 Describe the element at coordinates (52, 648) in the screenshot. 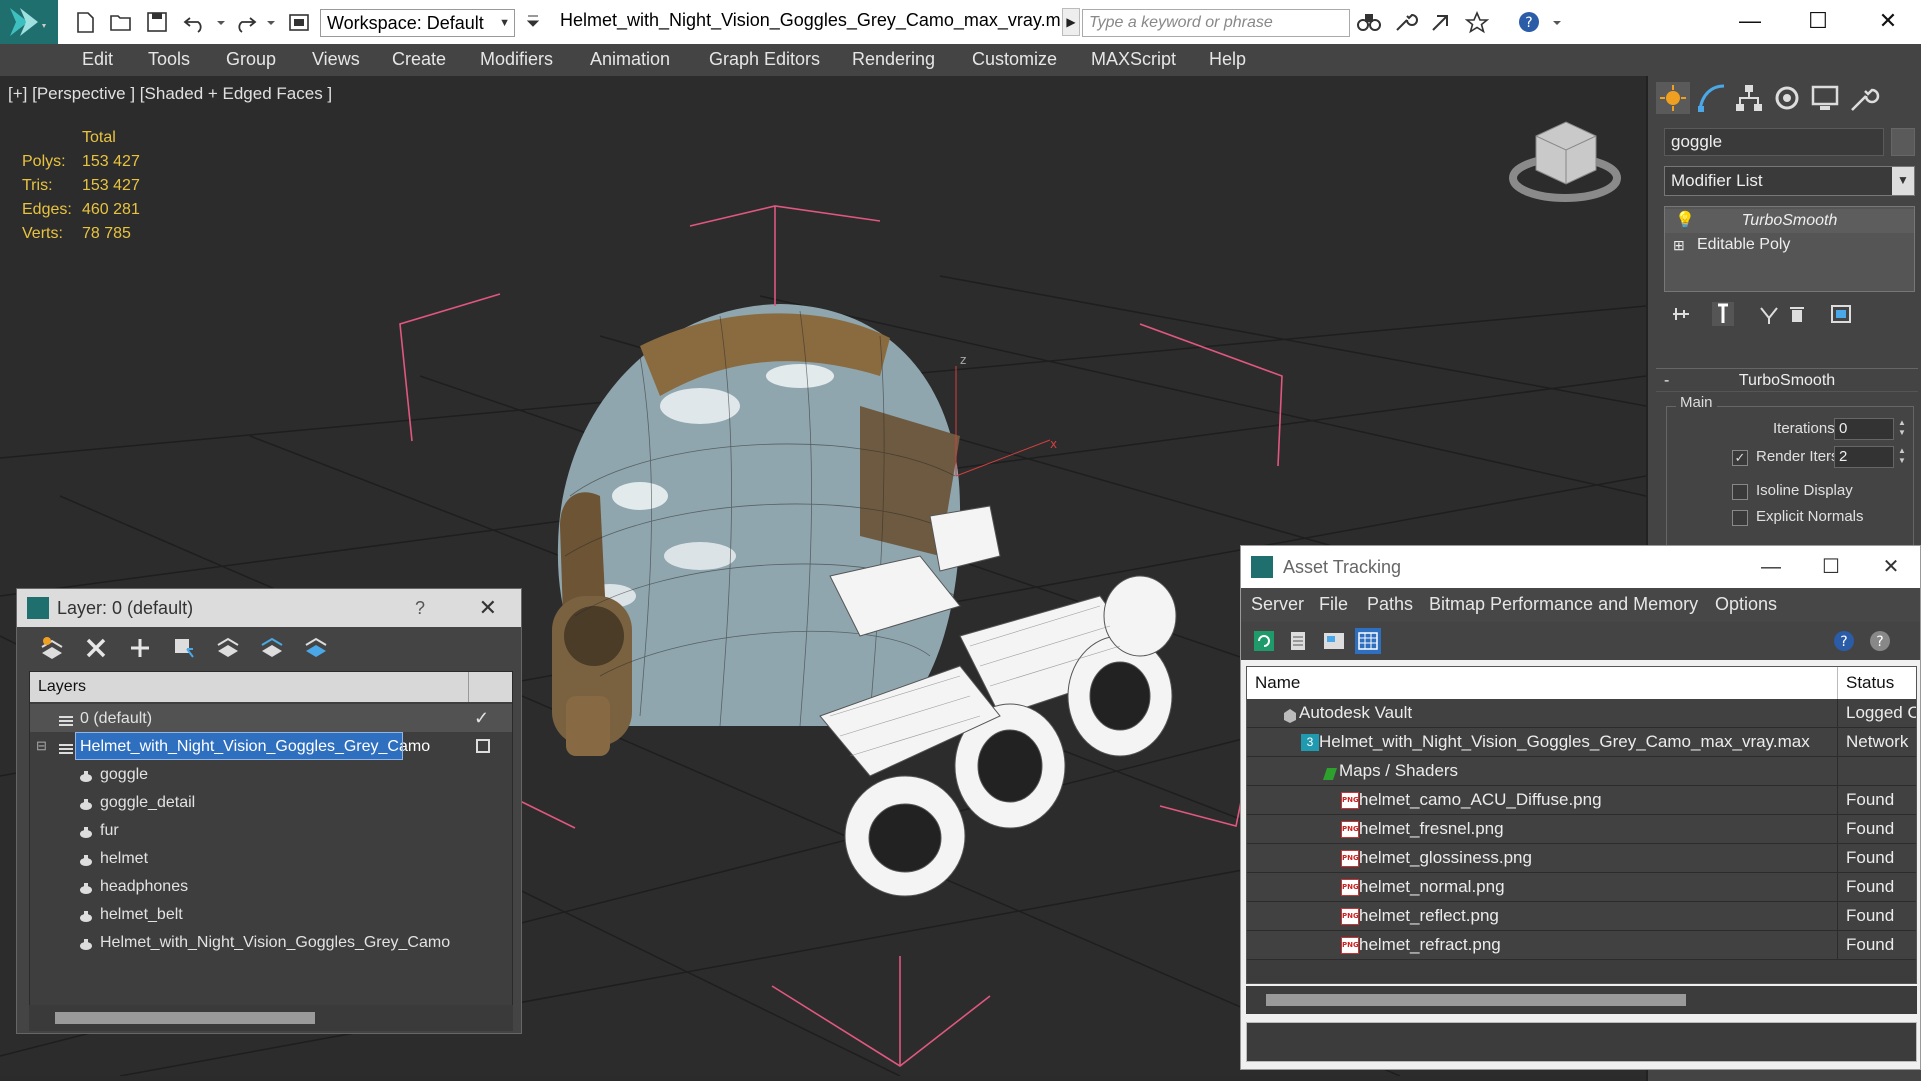

I see `create-new-layer-icon` at that location.